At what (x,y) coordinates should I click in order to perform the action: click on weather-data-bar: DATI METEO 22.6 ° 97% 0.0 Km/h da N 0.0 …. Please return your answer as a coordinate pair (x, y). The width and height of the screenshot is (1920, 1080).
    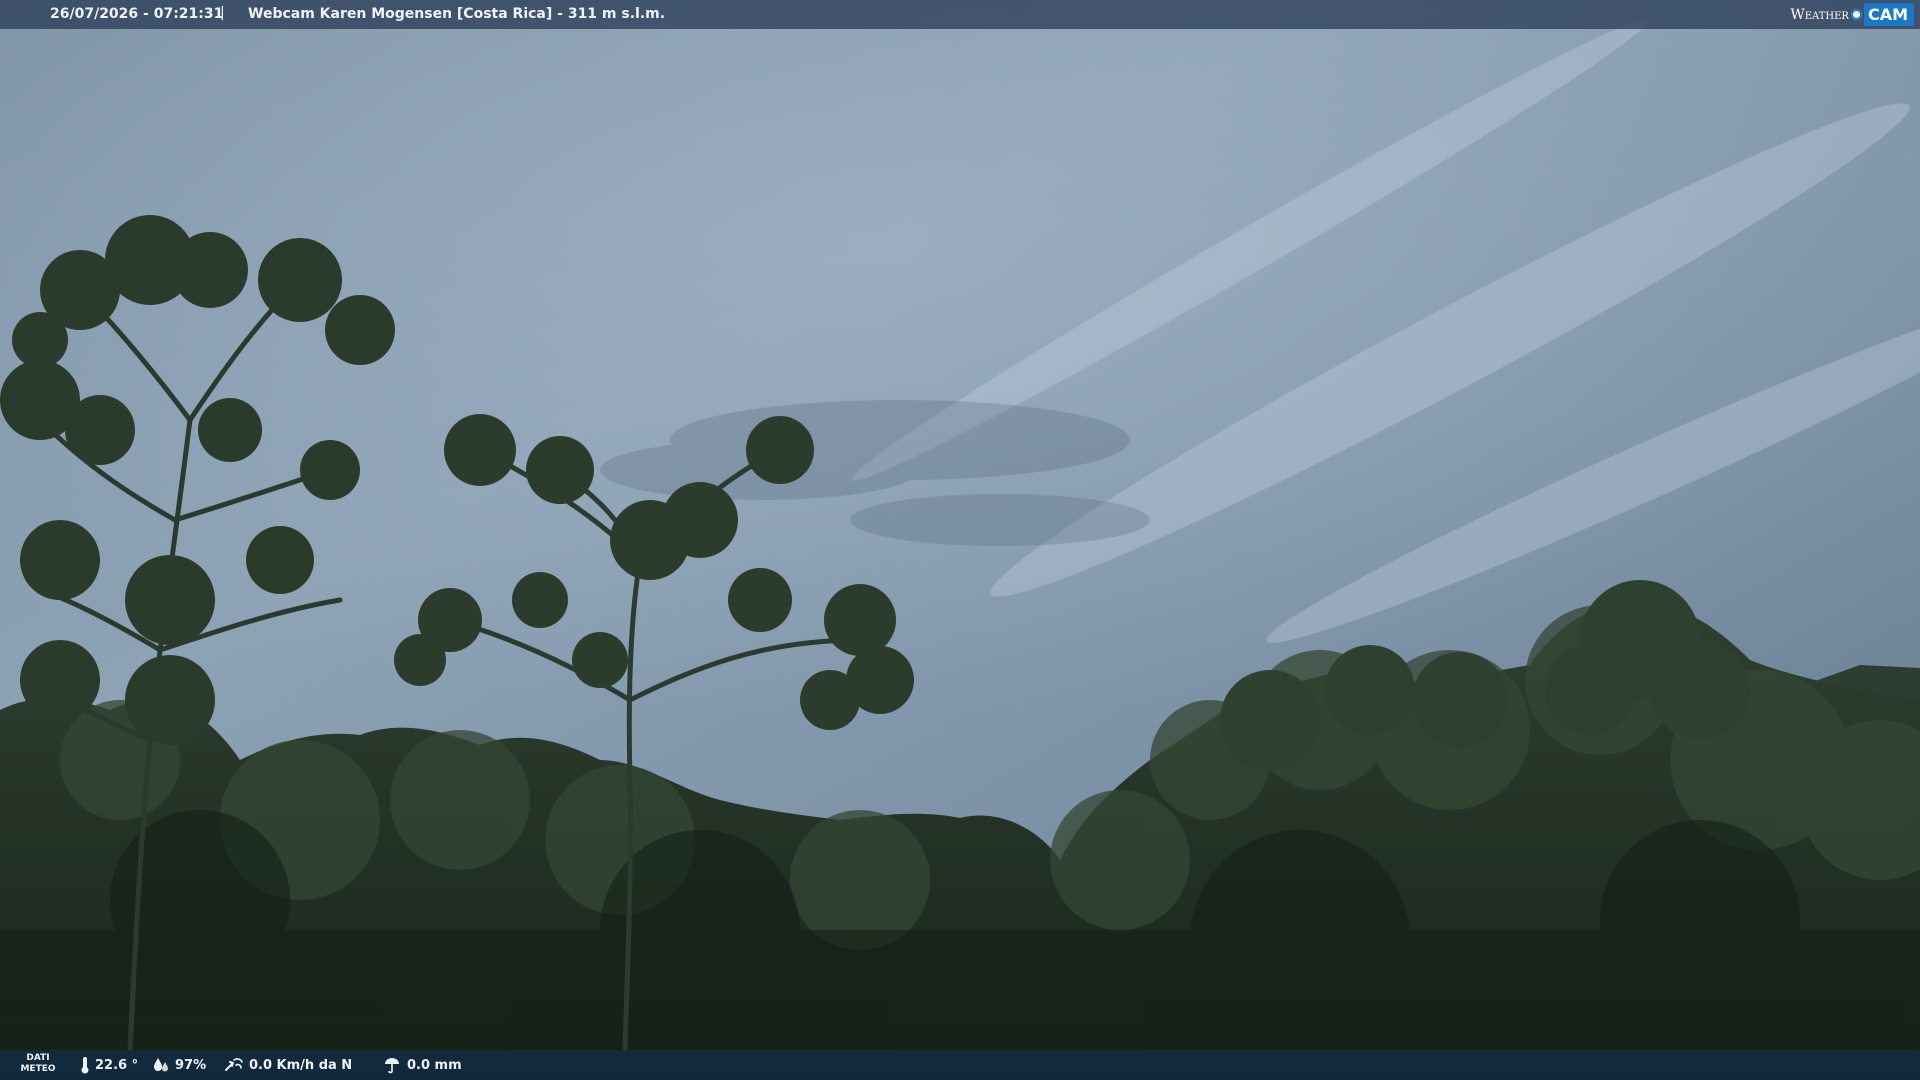
    Looking at the image, I should click on (960, 1065).